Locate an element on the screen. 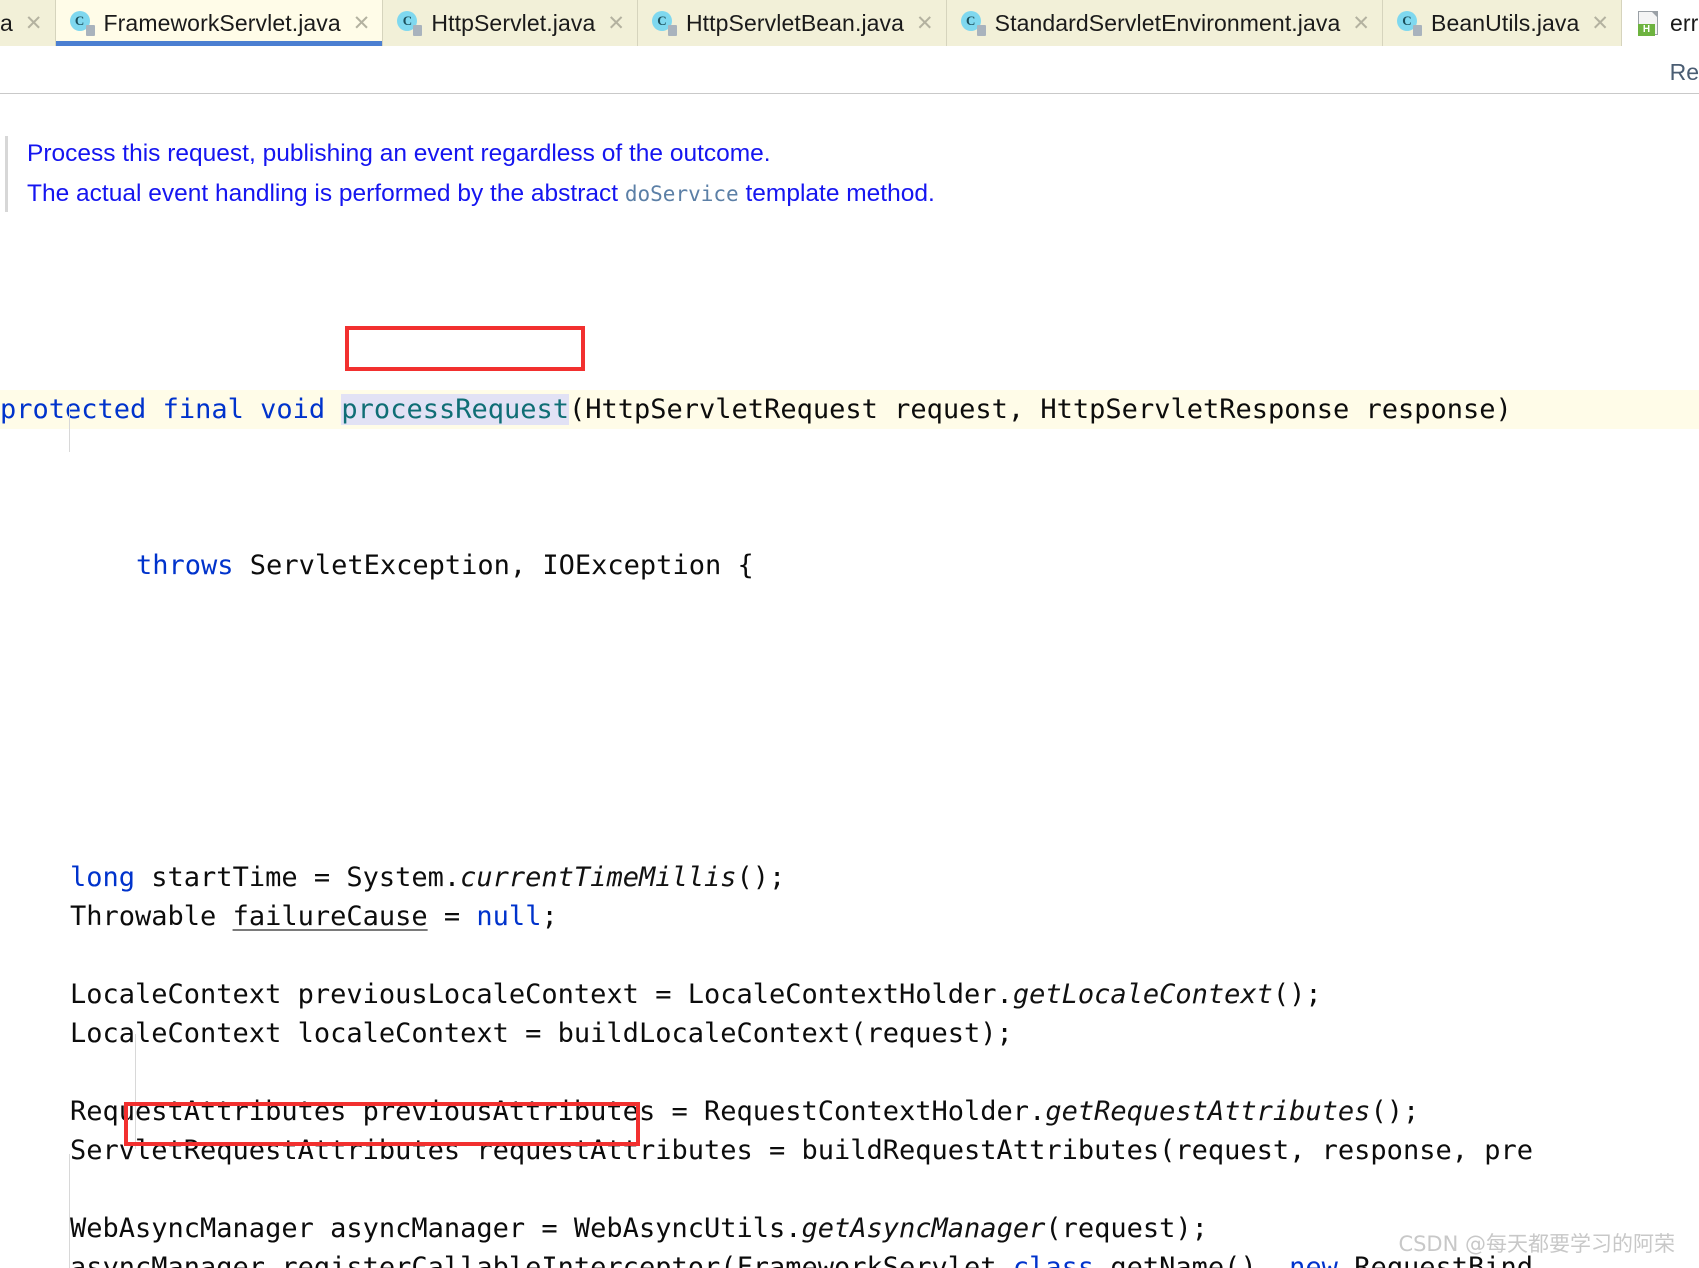 This screenshot has height=1268, width=1699. javadoc-line-2-after: template method. is located at coordinates (836, 193).